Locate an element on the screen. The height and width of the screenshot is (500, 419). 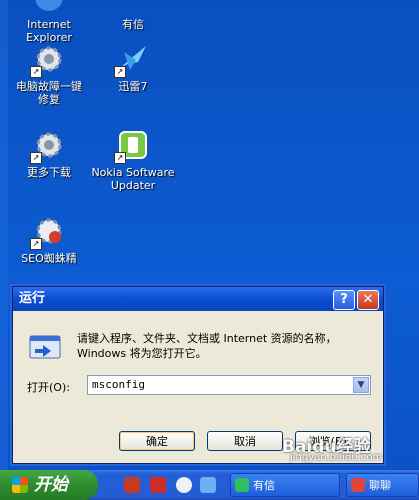
task-youxin: 有信 is located at coordinates (285, 485).